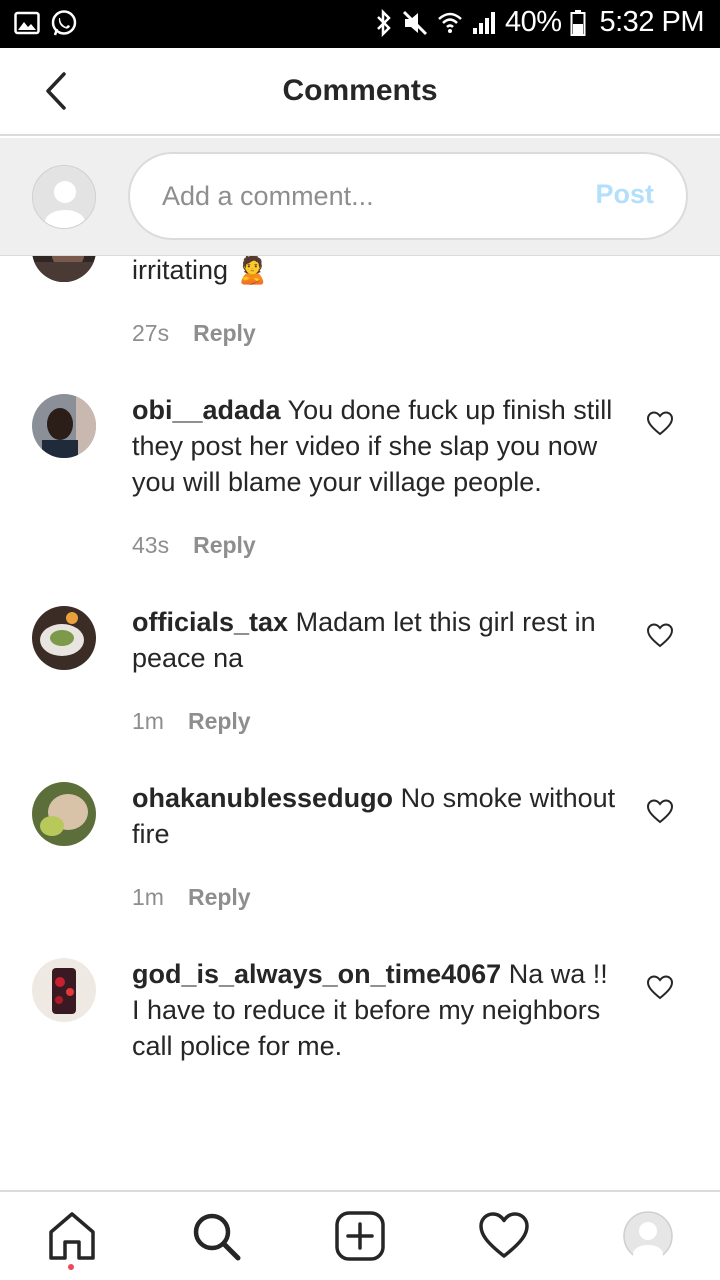  I want to click on comment-meta: 27s Reply, so click(194, 333).